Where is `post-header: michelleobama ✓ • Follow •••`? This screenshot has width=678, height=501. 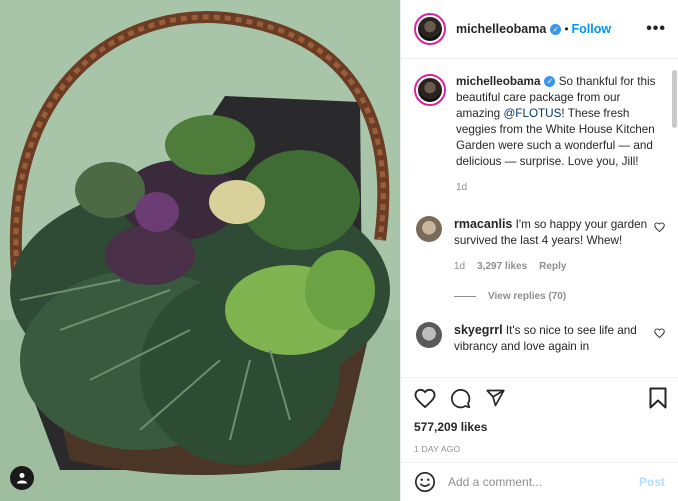
post-header: michelleobama ✓ • Follow ••• is located at coordinates (539, 29).